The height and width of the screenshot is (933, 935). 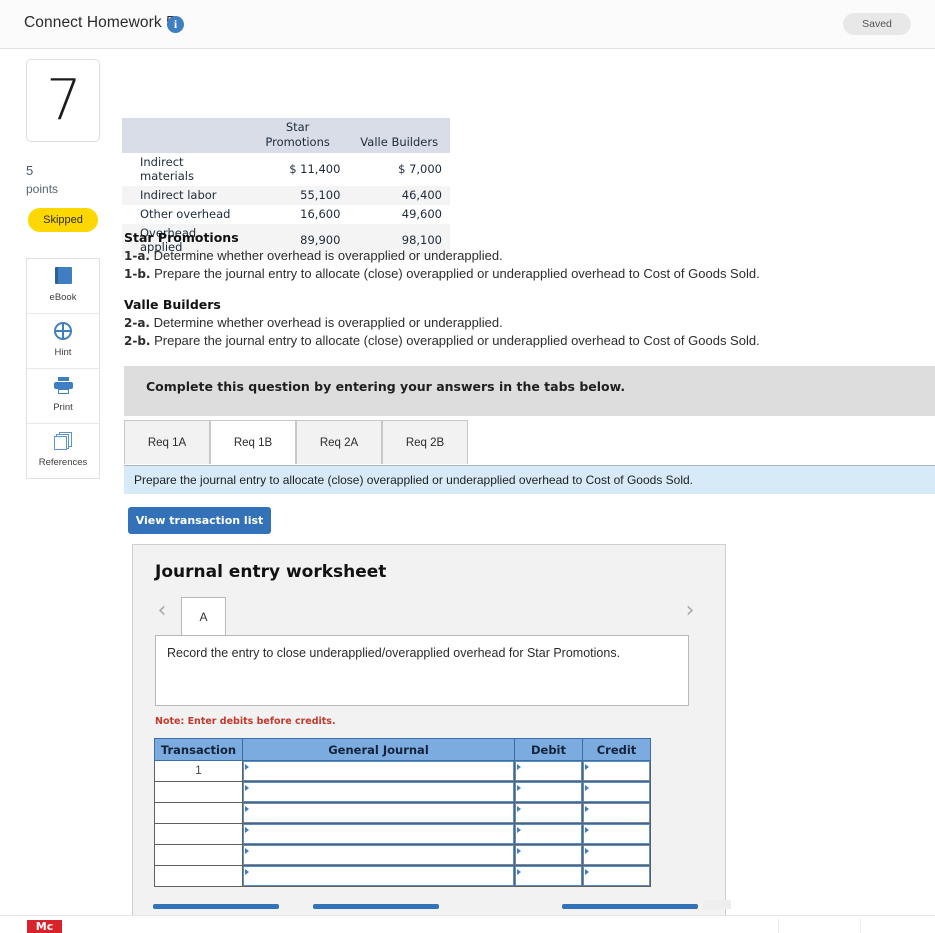 I want to click on row-label: Other overhead, so click(x=185, y=214).